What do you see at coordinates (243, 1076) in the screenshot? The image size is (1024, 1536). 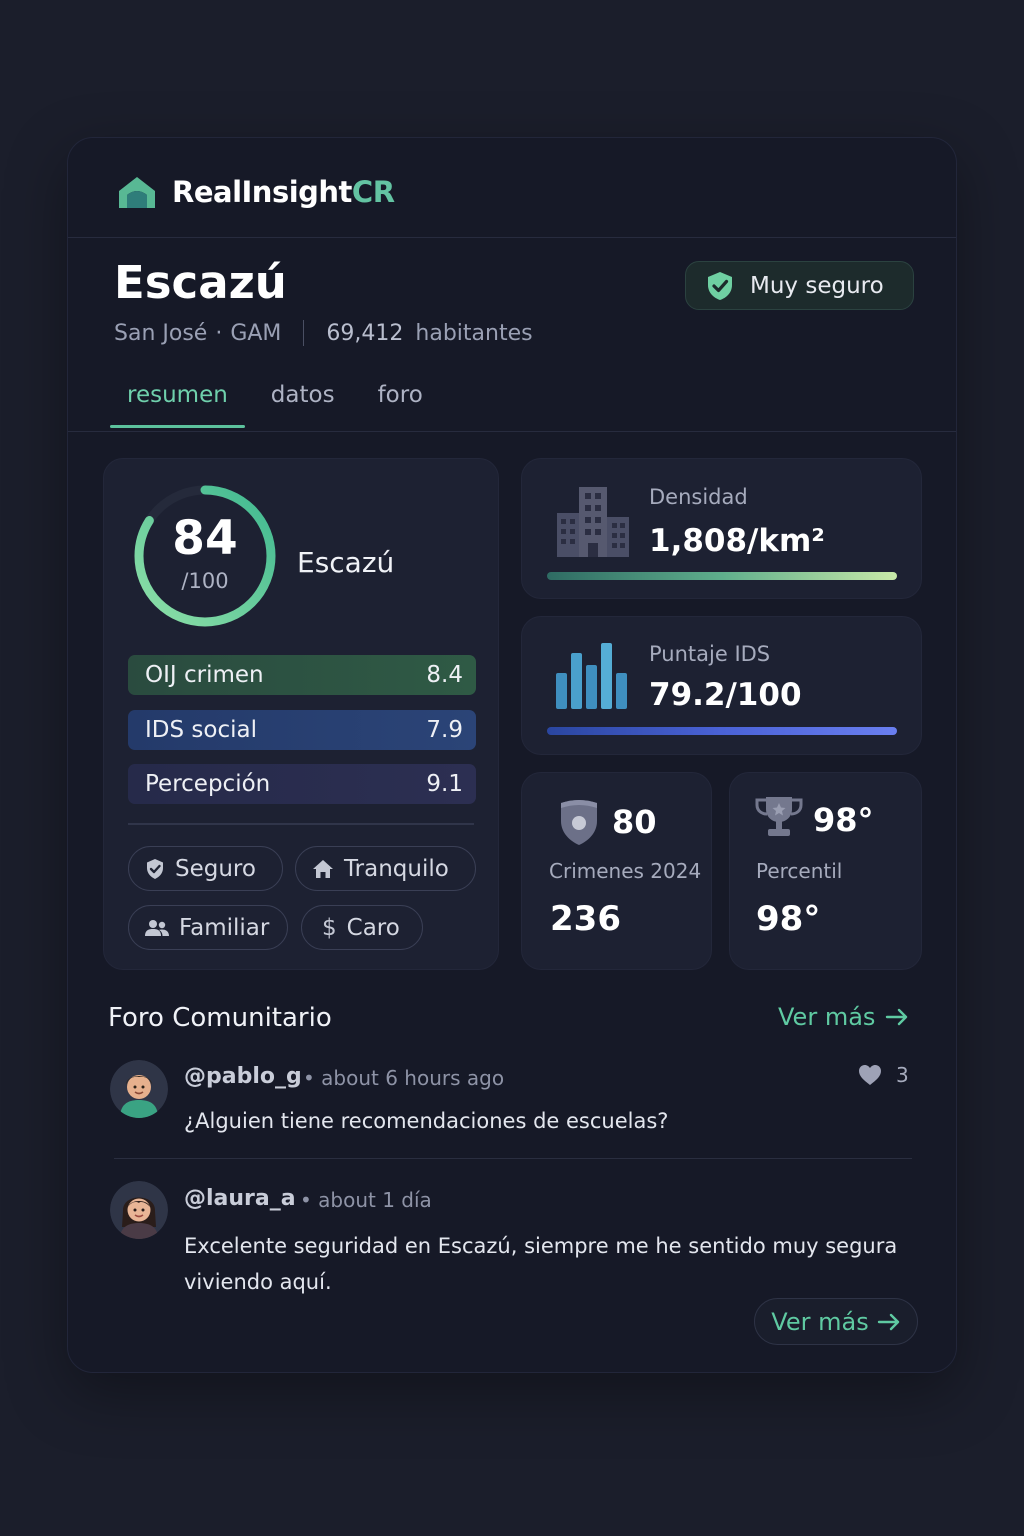 I see `post-username: @pablo_g` at bounding box center [243, 1076].